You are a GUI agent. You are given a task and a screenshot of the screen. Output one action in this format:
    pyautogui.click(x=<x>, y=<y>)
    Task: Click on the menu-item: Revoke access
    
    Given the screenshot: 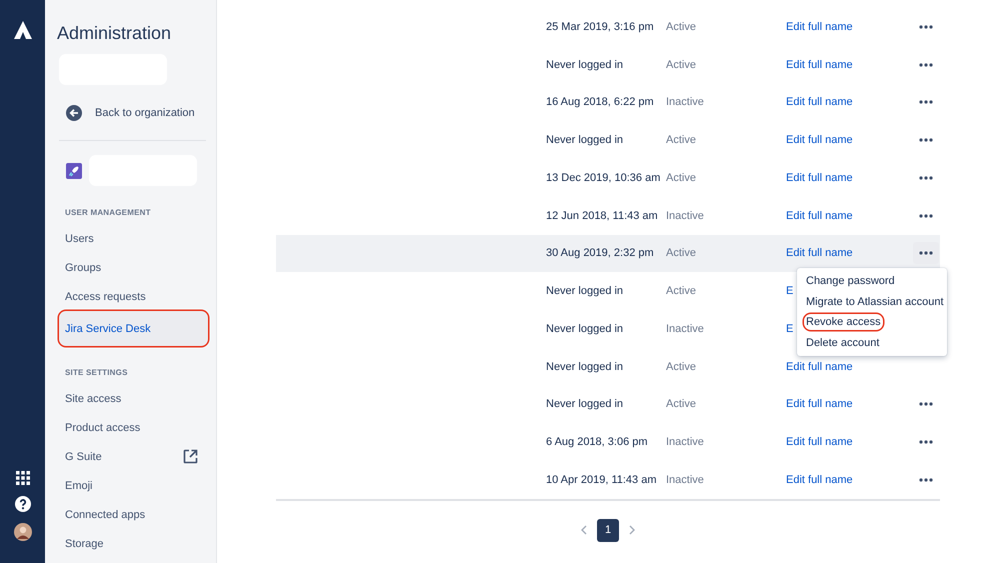 What is the action you would take?
    pyautogui.click(x=843, y=322)
    